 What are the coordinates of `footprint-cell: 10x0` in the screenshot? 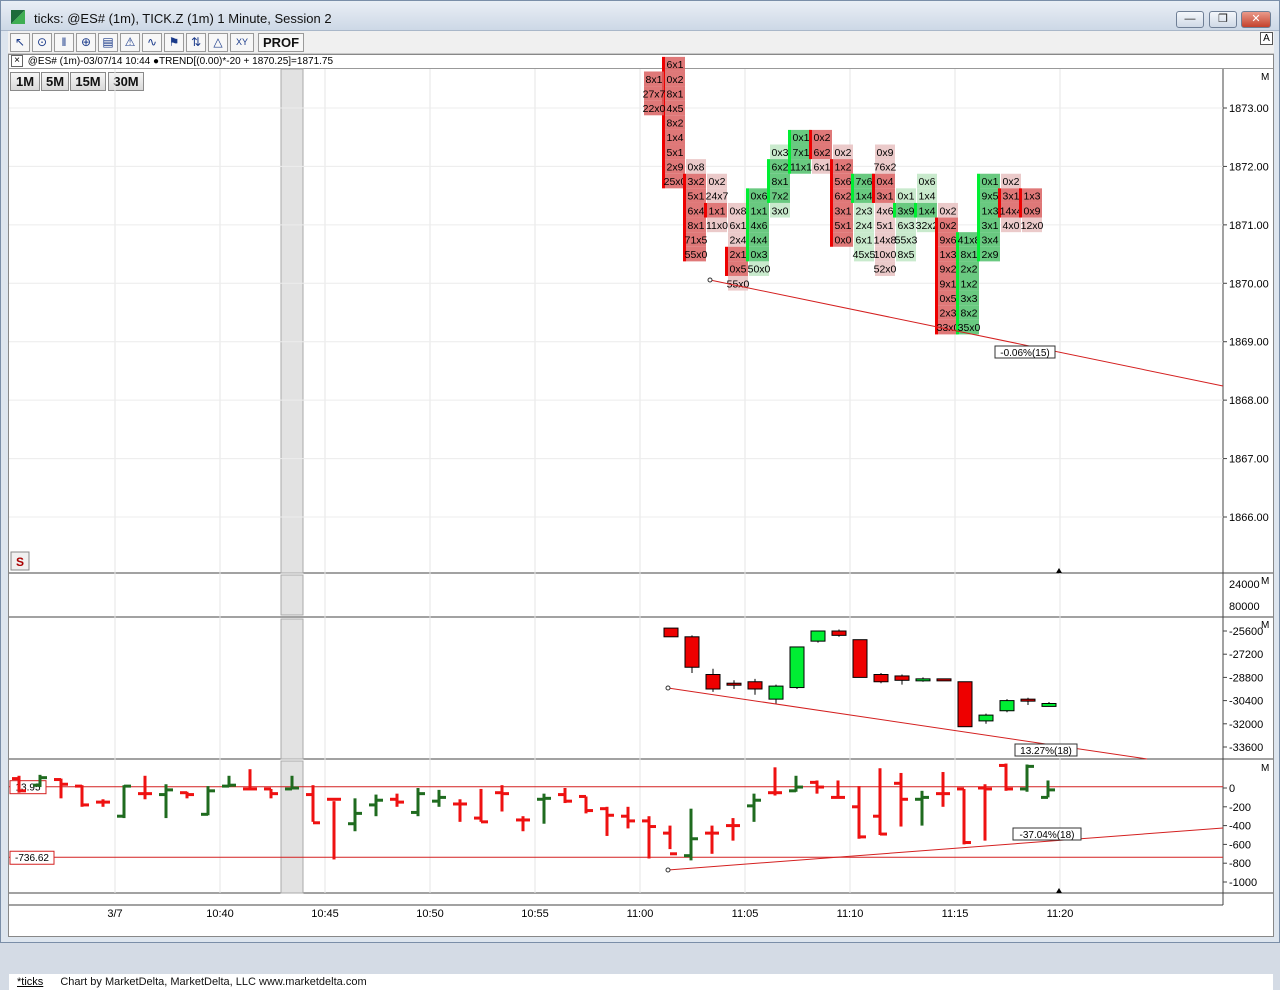 It's located at (885, 255).